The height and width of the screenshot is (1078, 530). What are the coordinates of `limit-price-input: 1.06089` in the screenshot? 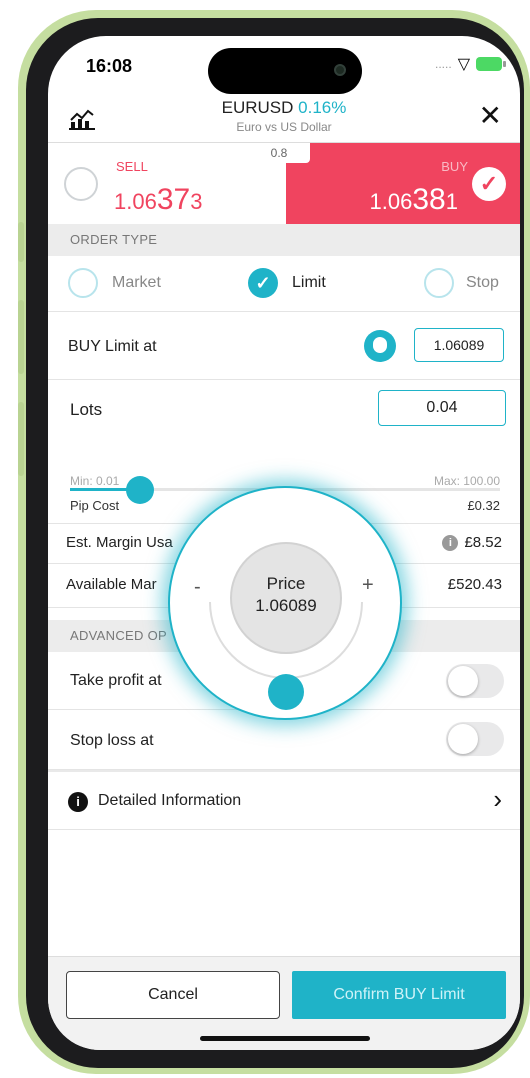 It's located at (459, 345).